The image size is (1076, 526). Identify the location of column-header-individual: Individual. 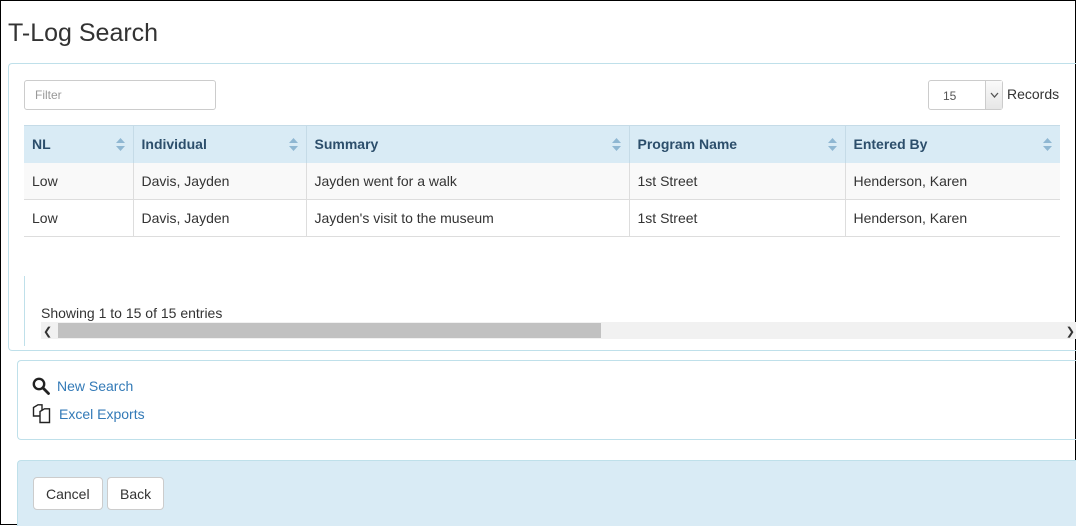
(220, 144).